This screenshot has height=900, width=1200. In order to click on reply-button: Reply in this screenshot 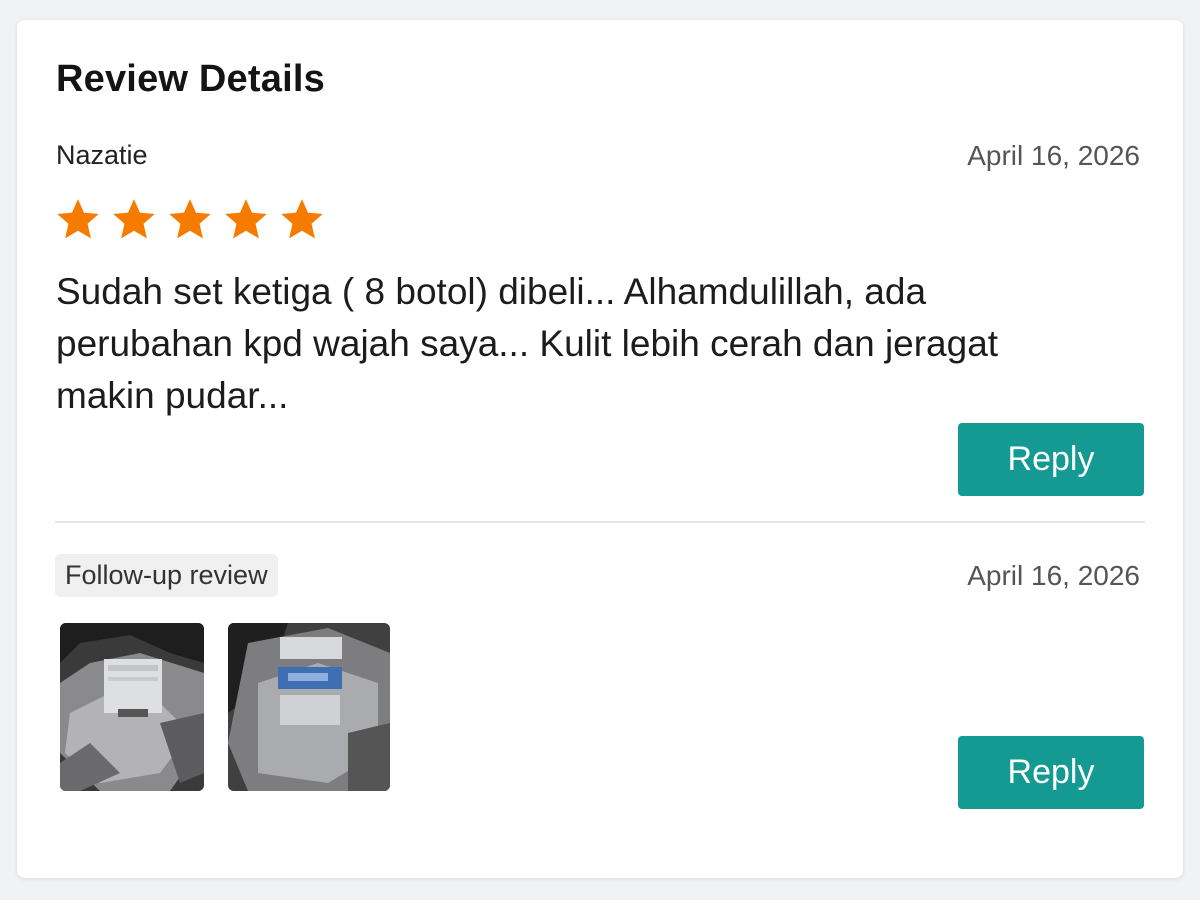, I will do `click(1051, 459)`.